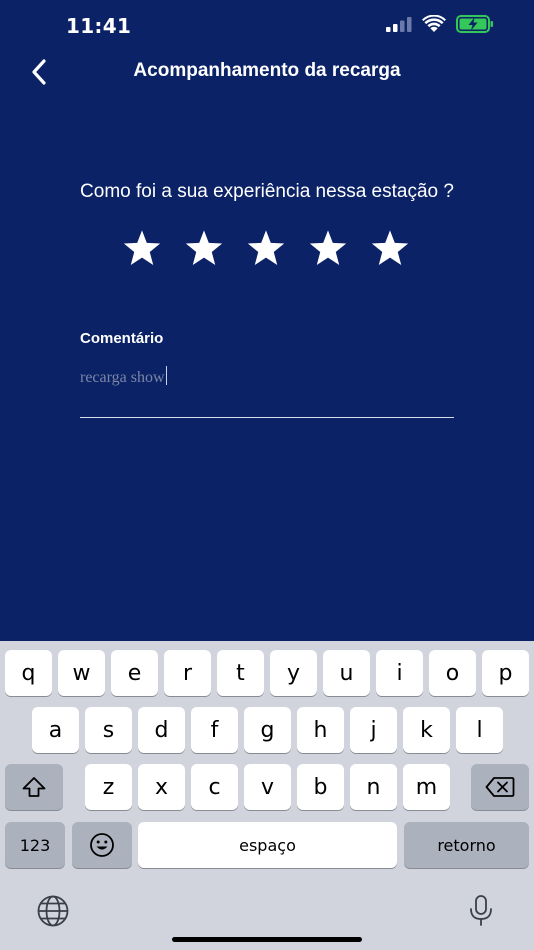 This screenshot has width=534, height=950. I want to click on status-icons, so click(440, 24).